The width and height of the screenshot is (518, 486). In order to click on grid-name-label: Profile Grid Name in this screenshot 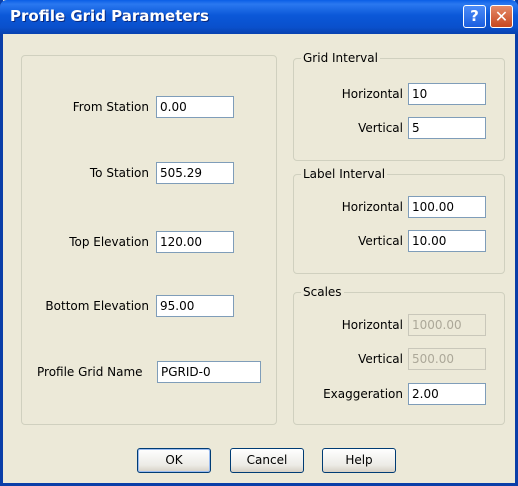, I will do `click(90, 372)`.